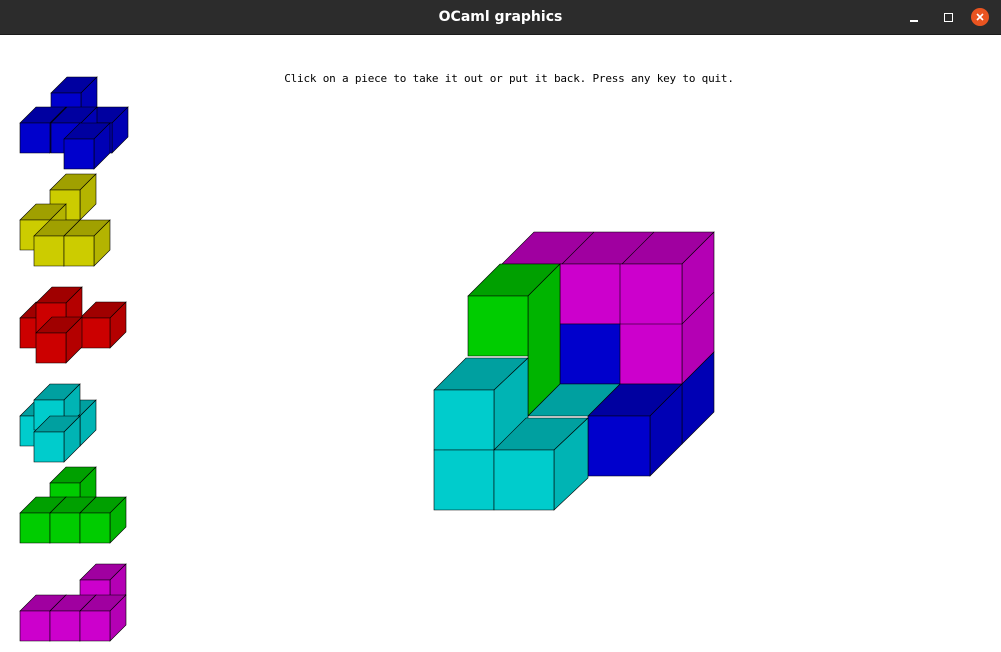  Describe the element at coordinates (590, 354) in the screenshot. I see `puzzle-blue-cell` at that location.